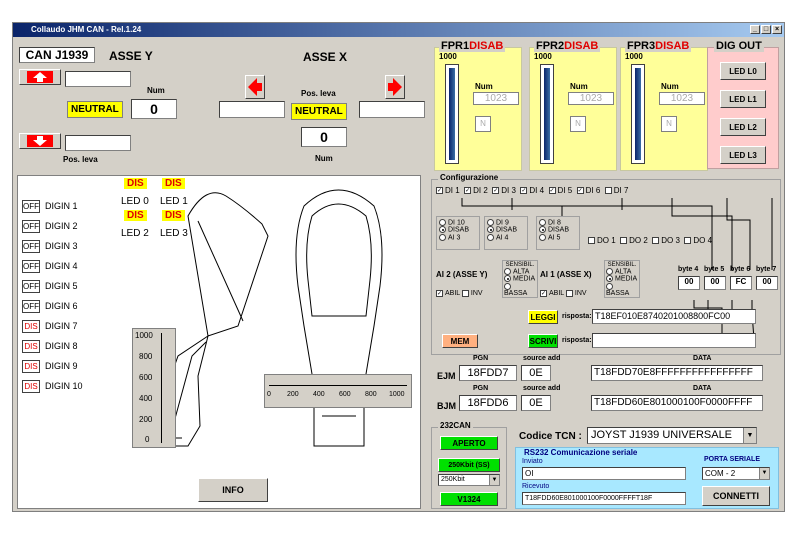  What do you see at coordinates (469, 443) in the screenshot?
I see `aperto-button: APERTO` at bounding box center [469, 443].